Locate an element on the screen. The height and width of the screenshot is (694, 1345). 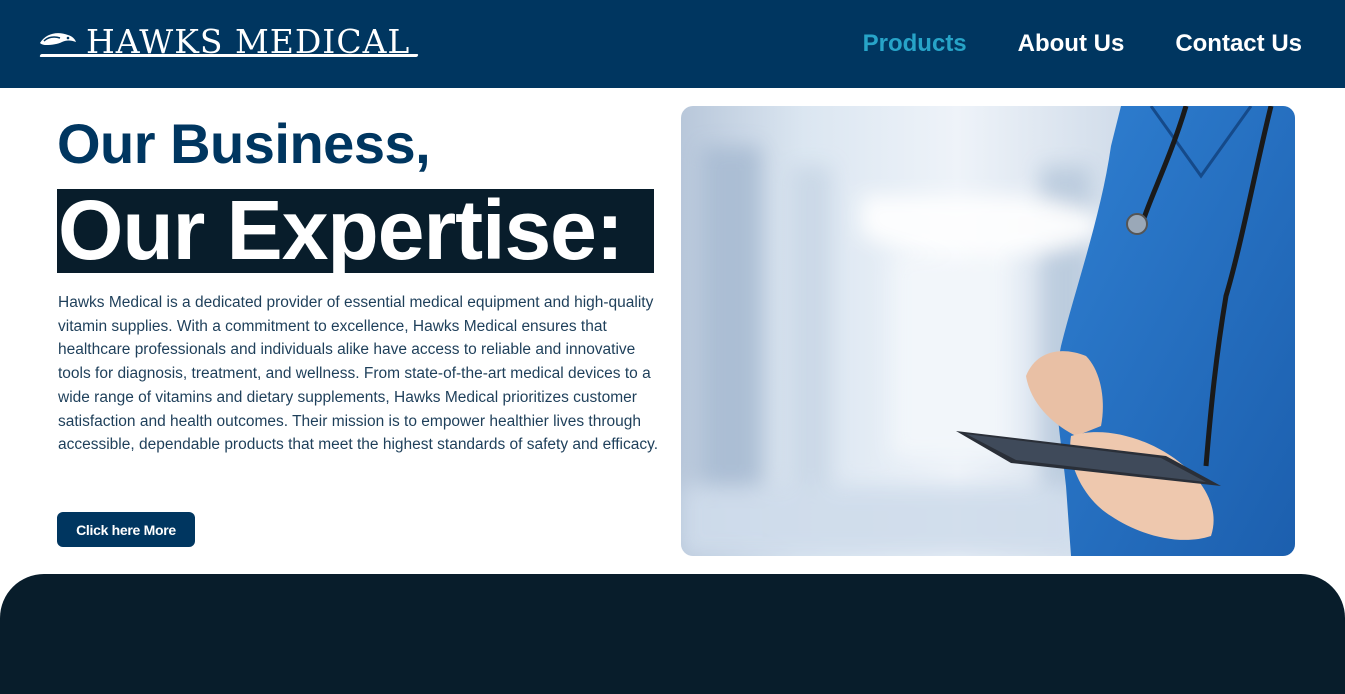
hero-title-line1: Our Business, is located at coordinates (244, 143).